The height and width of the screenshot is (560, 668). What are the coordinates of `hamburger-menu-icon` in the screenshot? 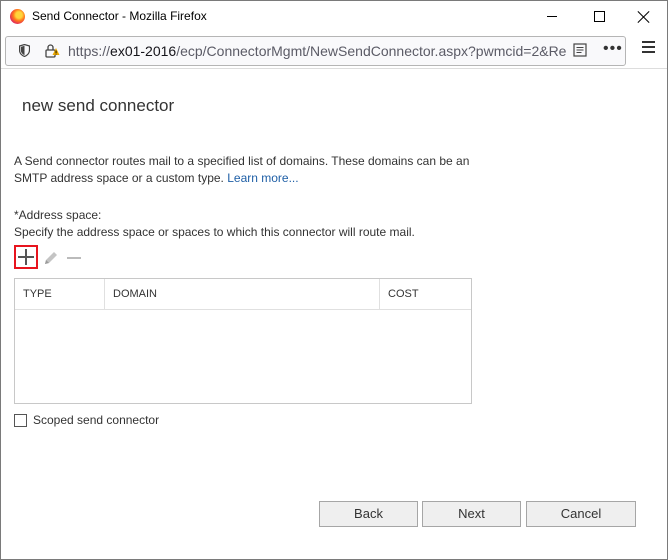 It's located at (648, 47).